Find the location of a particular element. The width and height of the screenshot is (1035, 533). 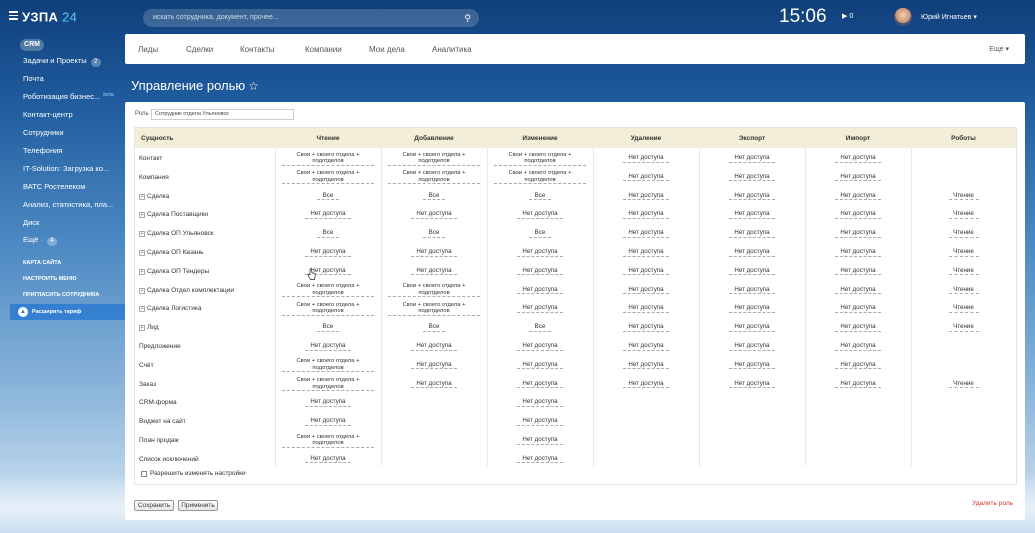

tab-my-activities: Мои дела is located at coordinates (387, 49).